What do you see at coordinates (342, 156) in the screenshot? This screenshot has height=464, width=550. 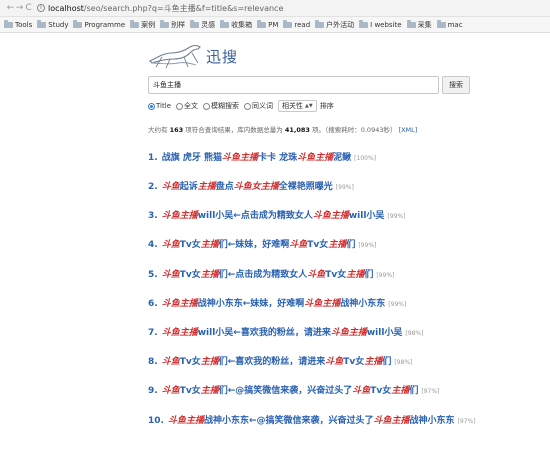 I see `result-title-text: 泥鳅` at bounding box center [342, 156].